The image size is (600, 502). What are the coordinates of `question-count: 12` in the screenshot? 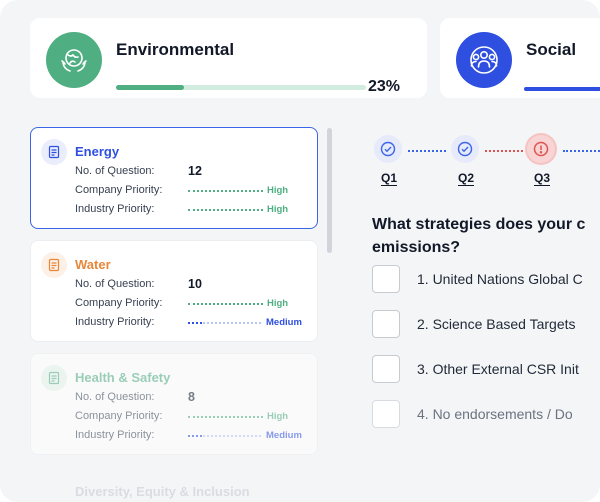 It's located at (195, 171).